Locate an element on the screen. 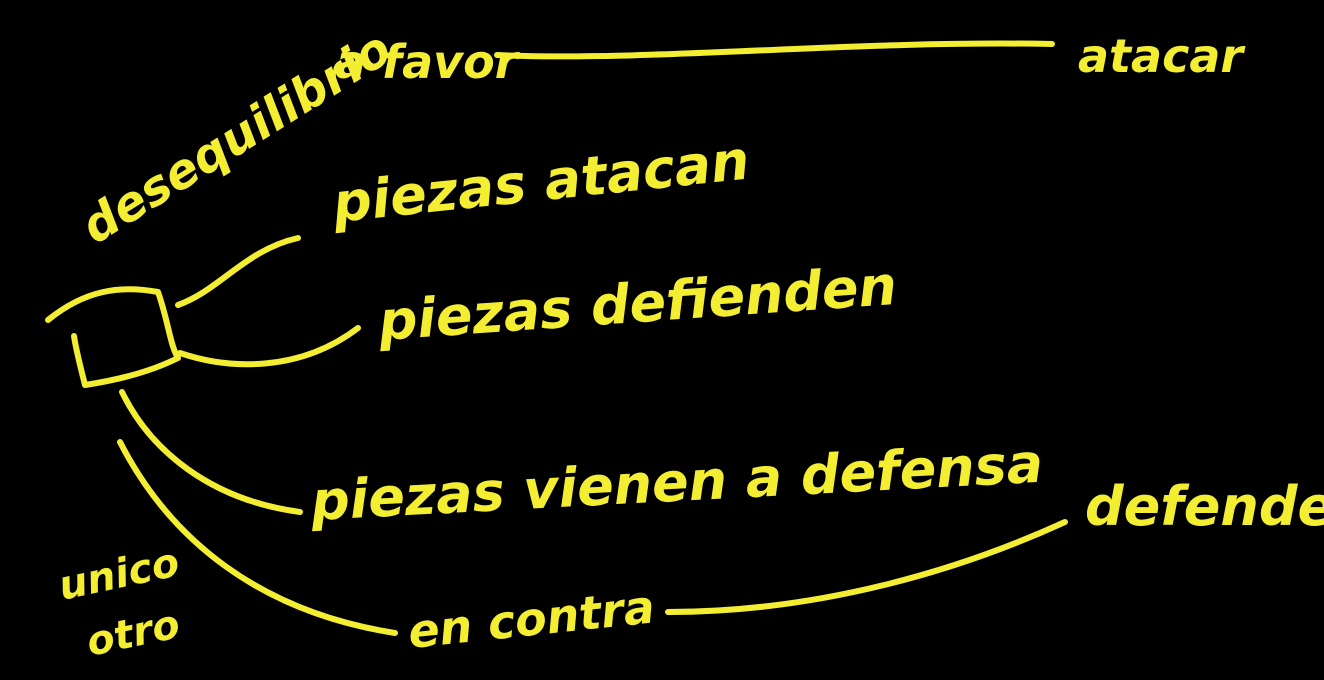 This screenshot has height=680, width=1324. box-to-piezas-defienden-line is located at coordinates (269, 346).